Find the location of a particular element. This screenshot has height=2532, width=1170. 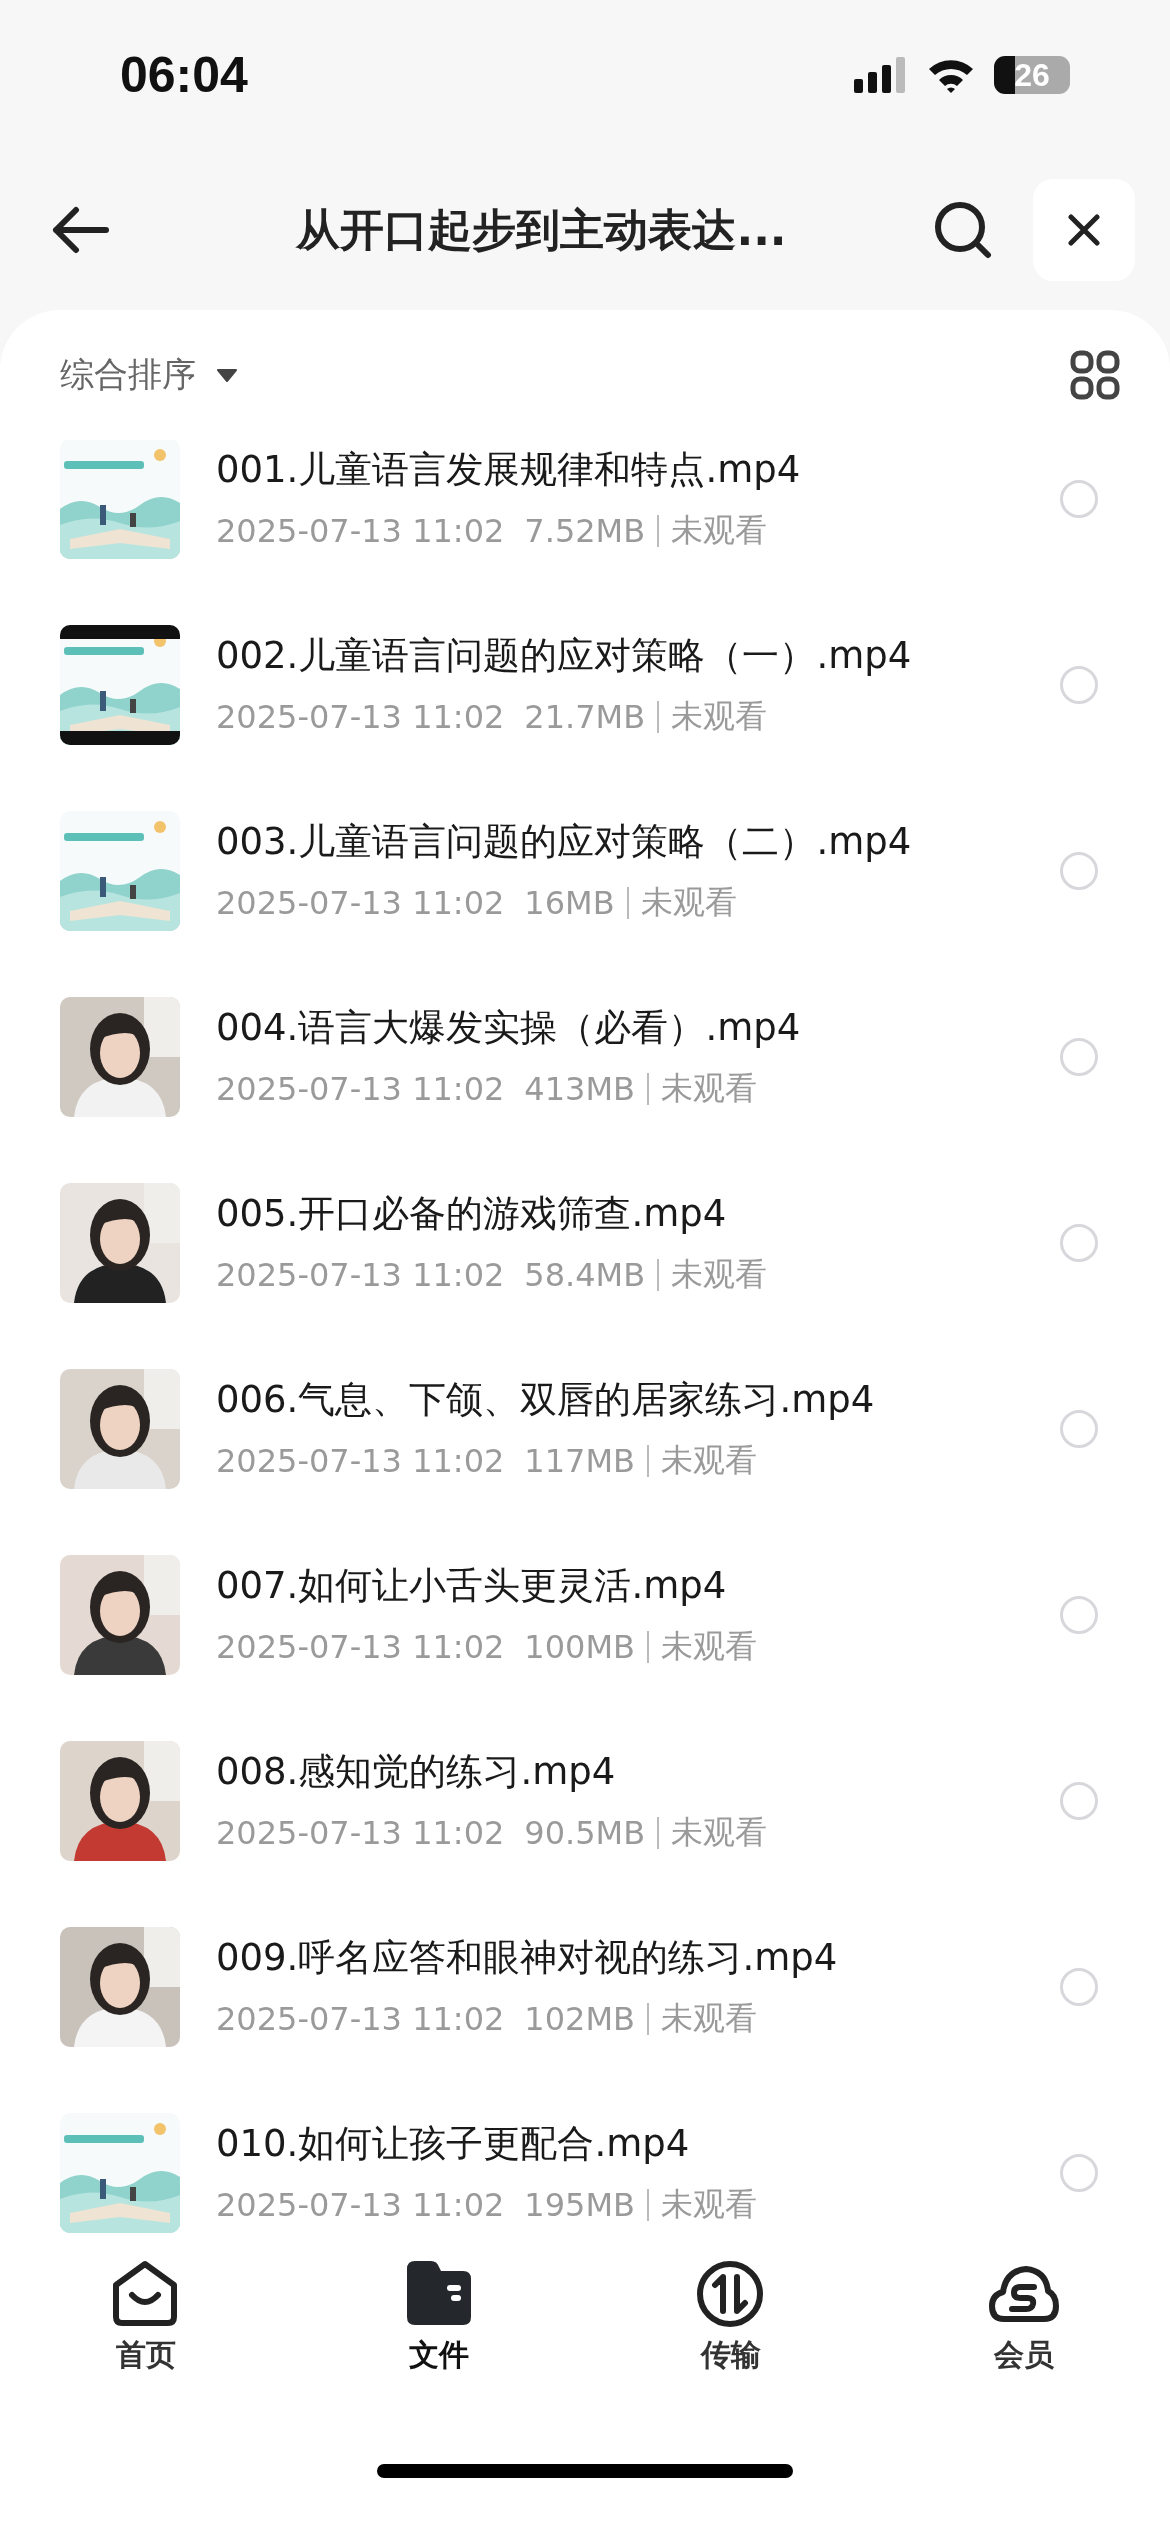

tab-bar-item: 首页 is located at coordinates (146, 2334).